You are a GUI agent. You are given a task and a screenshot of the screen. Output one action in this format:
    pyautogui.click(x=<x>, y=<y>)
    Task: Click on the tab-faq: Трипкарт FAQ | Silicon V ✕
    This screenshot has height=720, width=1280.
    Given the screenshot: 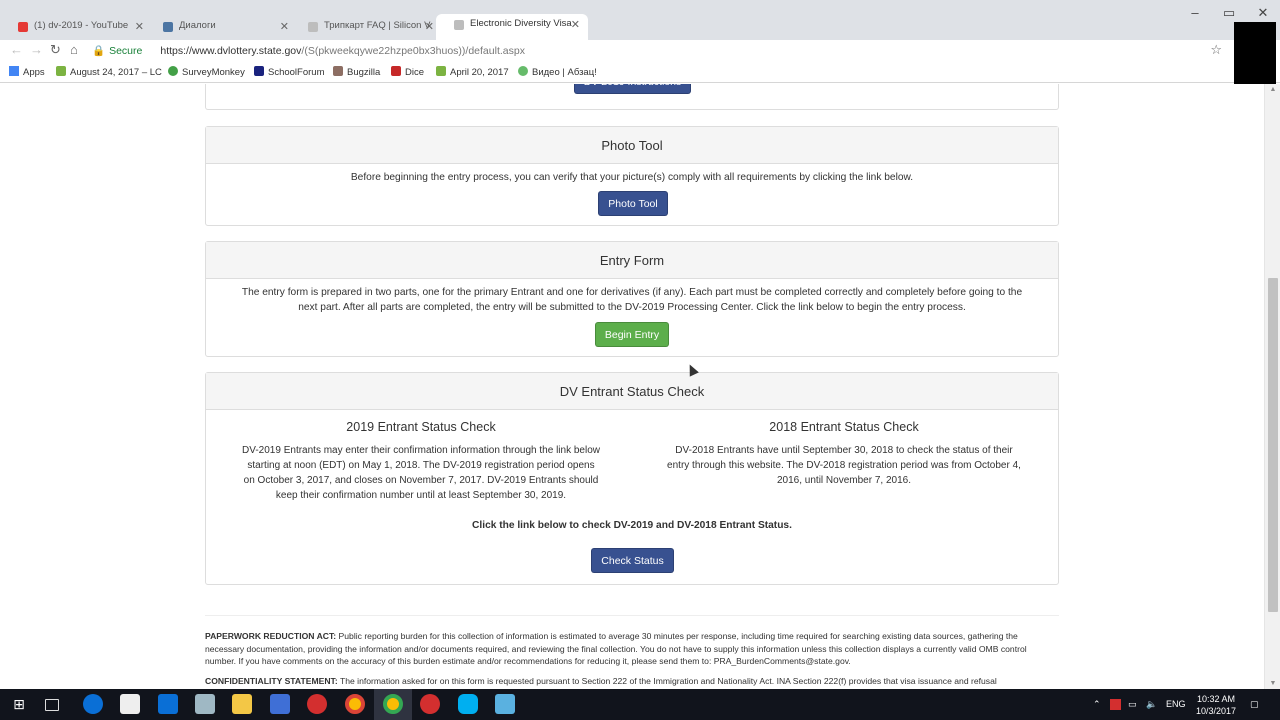 What is the action you would take?
    pyautogui.click(x=366, y=27)
    